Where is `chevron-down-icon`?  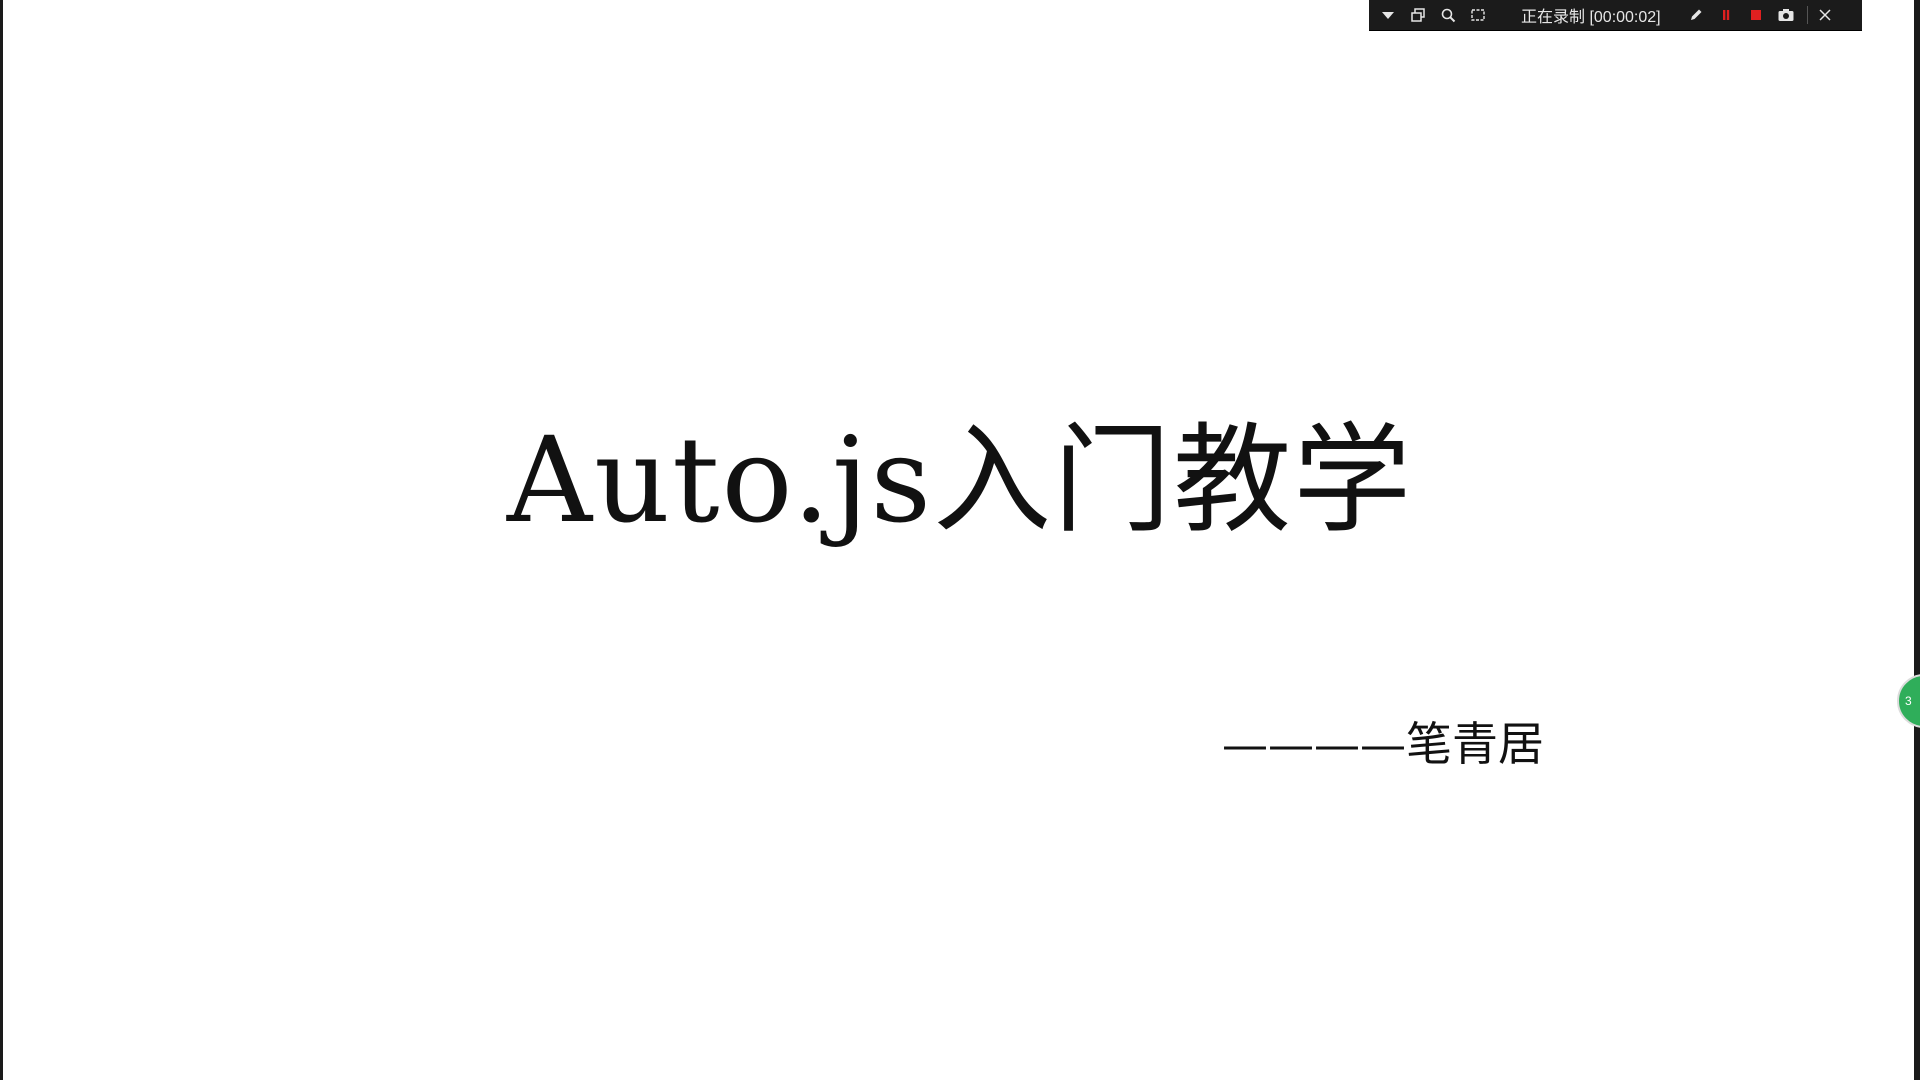 chevron-down-icon is located at coordinates (1388, 15).